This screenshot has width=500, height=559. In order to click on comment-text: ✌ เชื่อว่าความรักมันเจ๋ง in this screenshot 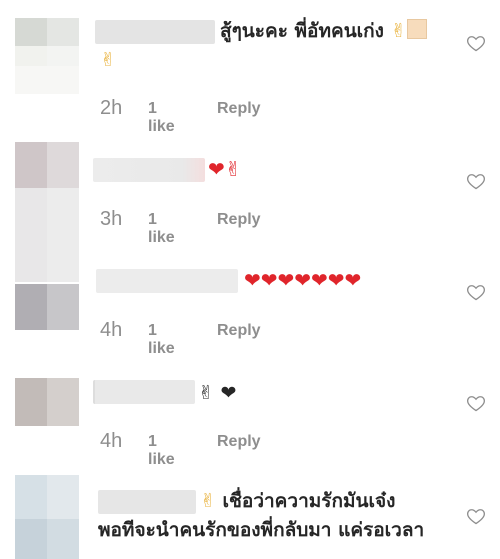, I will do `click(297, 501)`.